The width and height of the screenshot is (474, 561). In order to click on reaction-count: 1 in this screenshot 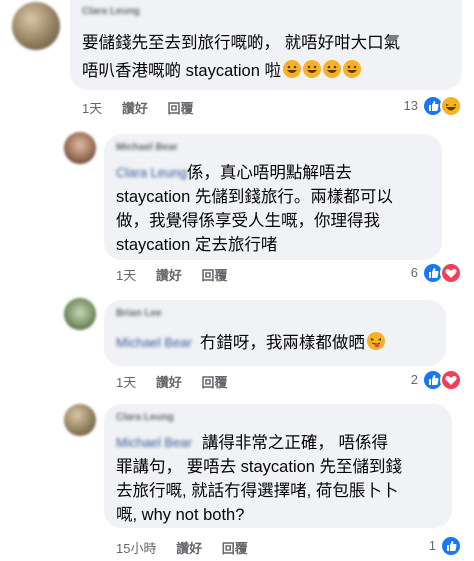, I will do `click(424, 545)`.